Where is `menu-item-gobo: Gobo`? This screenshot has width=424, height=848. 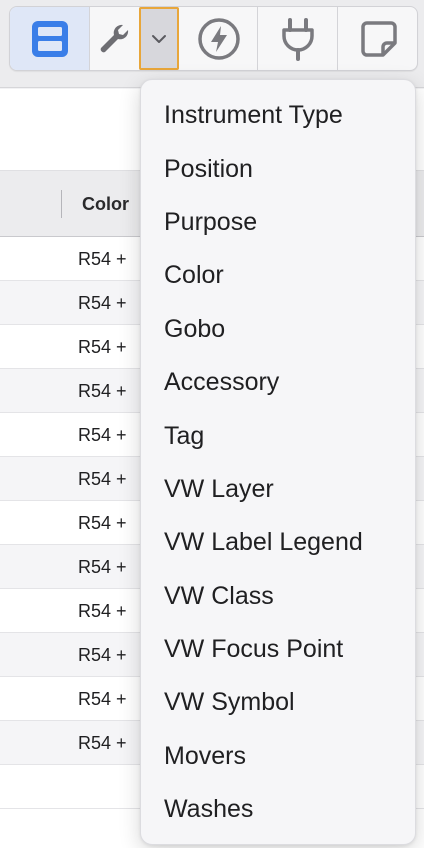 menu-item-gobo: Gobo is located at coordinates (278, 329).